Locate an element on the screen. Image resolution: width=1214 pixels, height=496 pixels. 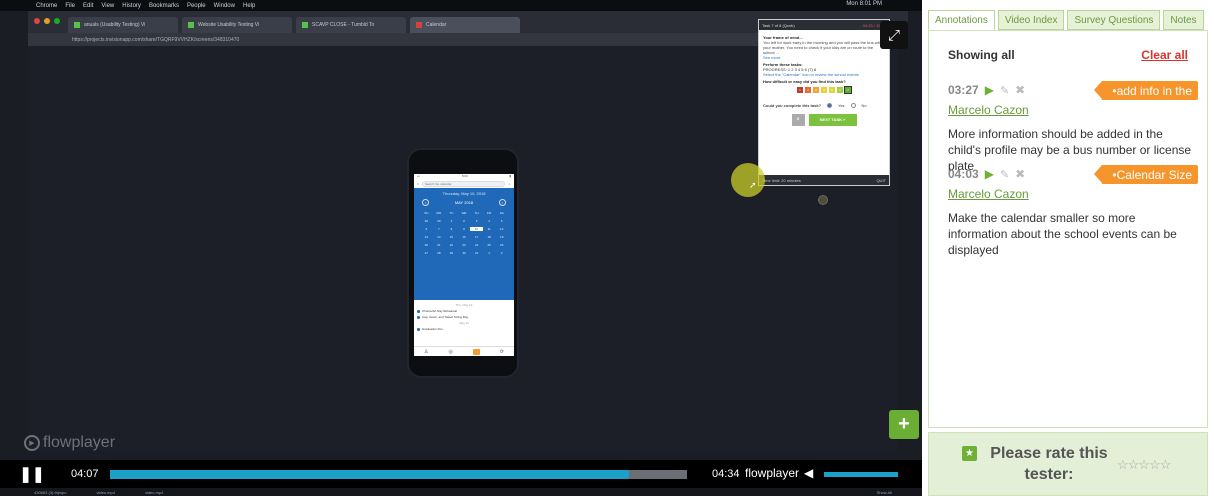
scale-option: 3 is located at coordinates (816, 90).